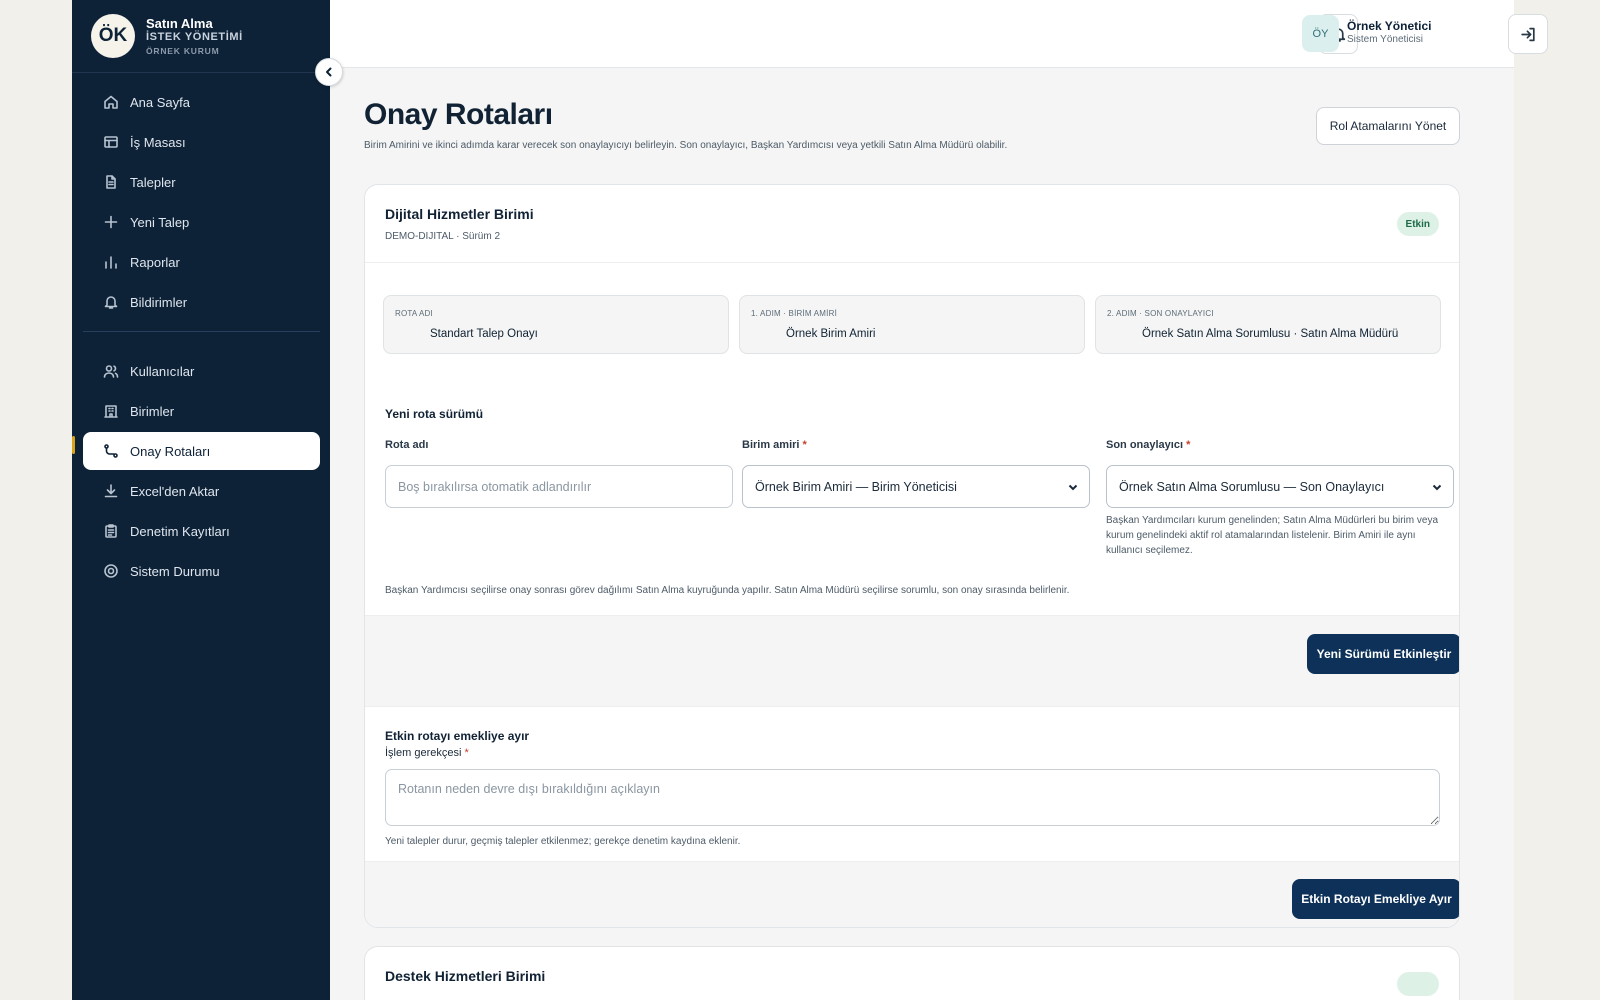 The image size is (1600, 1000). What do you see at coordinates (113, 36) in the screenshot?
I see `brand-logo: ÖK` at bounding box center [113, 36].